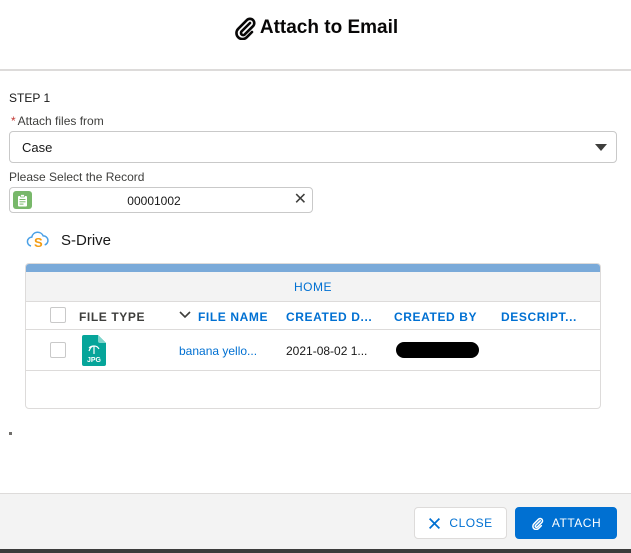 The image size is (631, 553). I want to click on s-drive-heading: S S-Drive, so click(68, 240).